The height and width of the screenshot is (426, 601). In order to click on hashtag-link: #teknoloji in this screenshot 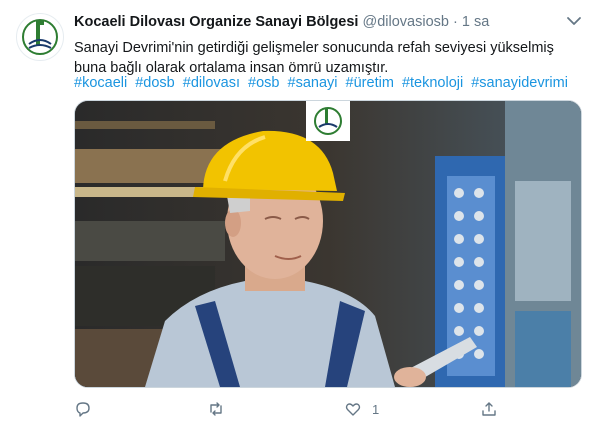, I will do `click(432, 83)`.